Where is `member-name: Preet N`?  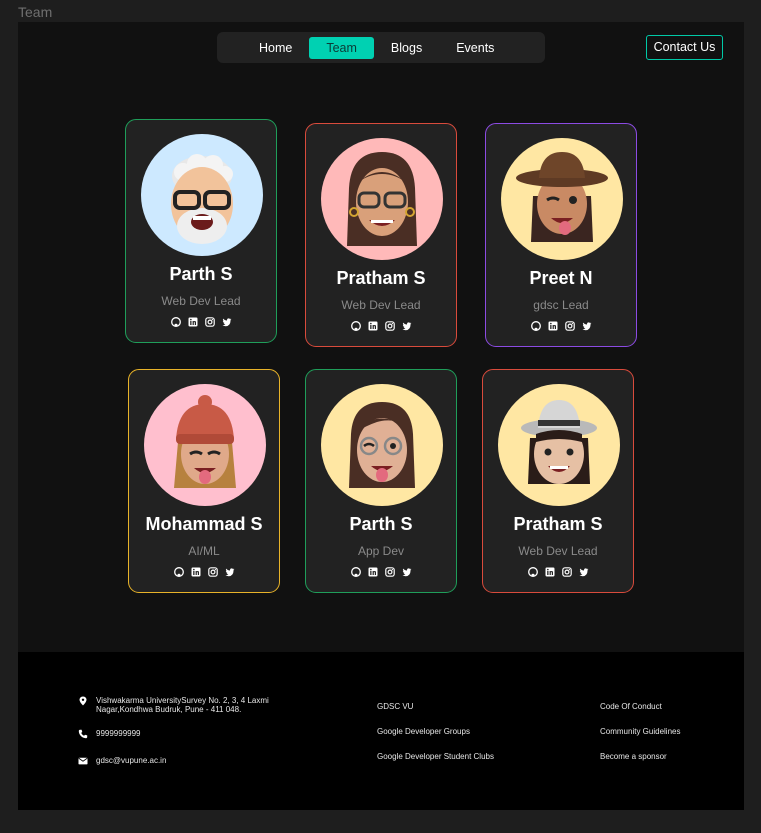 member-name: Preet N is located at coordinates (561, 278).